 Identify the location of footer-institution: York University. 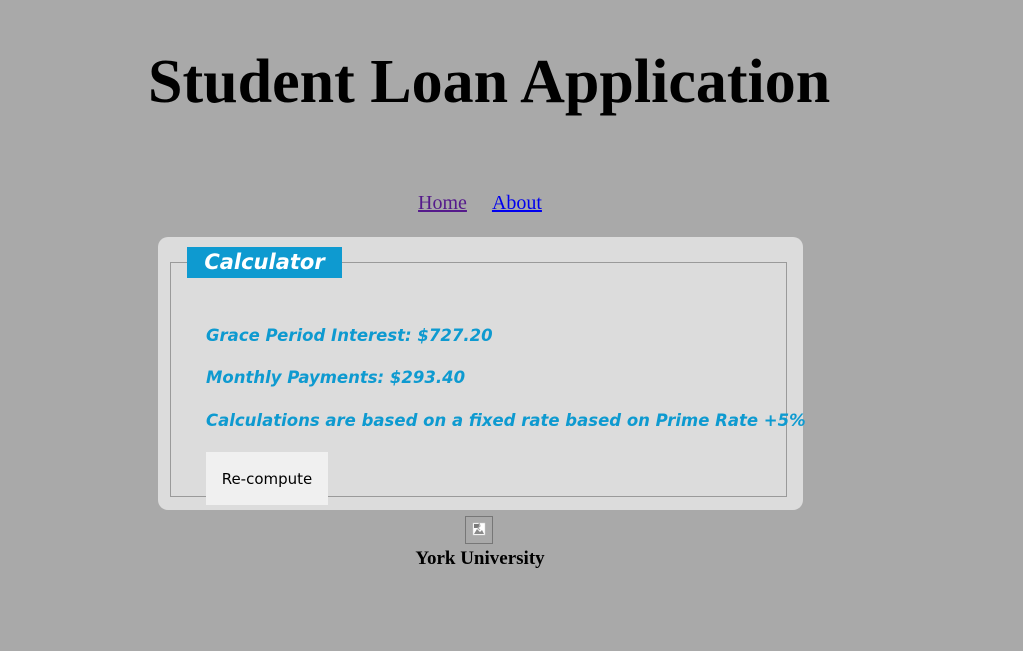
(480, 558).